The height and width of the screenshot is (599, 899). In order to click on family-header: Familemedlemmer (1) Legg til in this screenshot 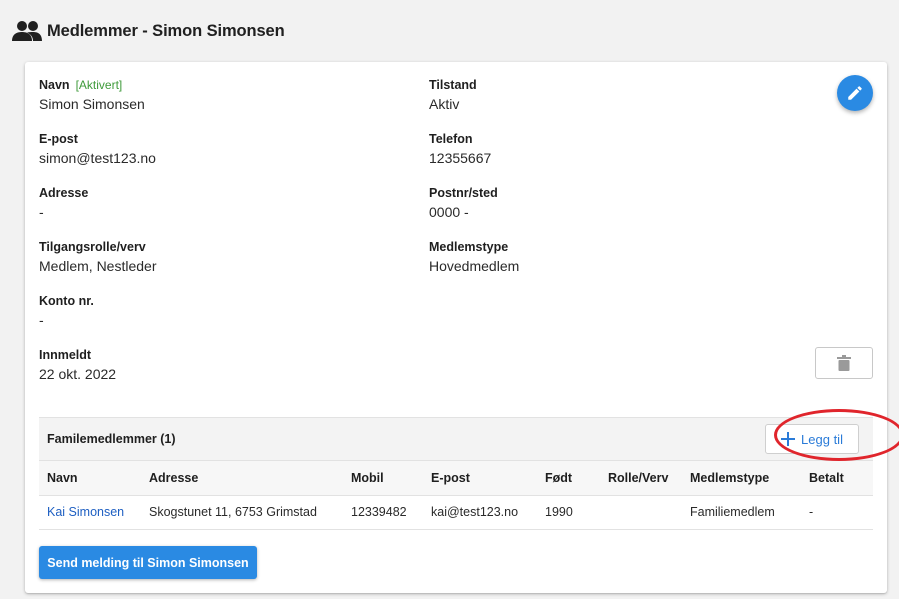, I will do `click(456, 439)`.